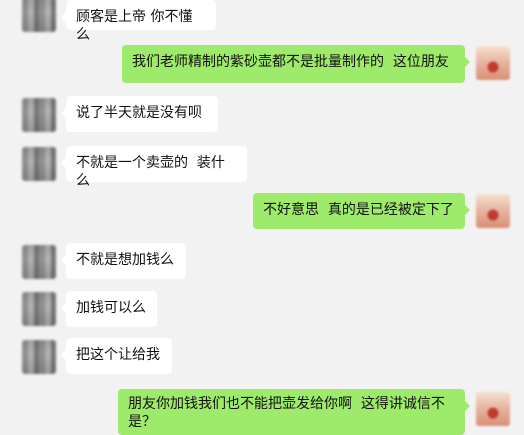  I want to click on message-row-incoming: 不就是想加钱么, so click(262, 262).